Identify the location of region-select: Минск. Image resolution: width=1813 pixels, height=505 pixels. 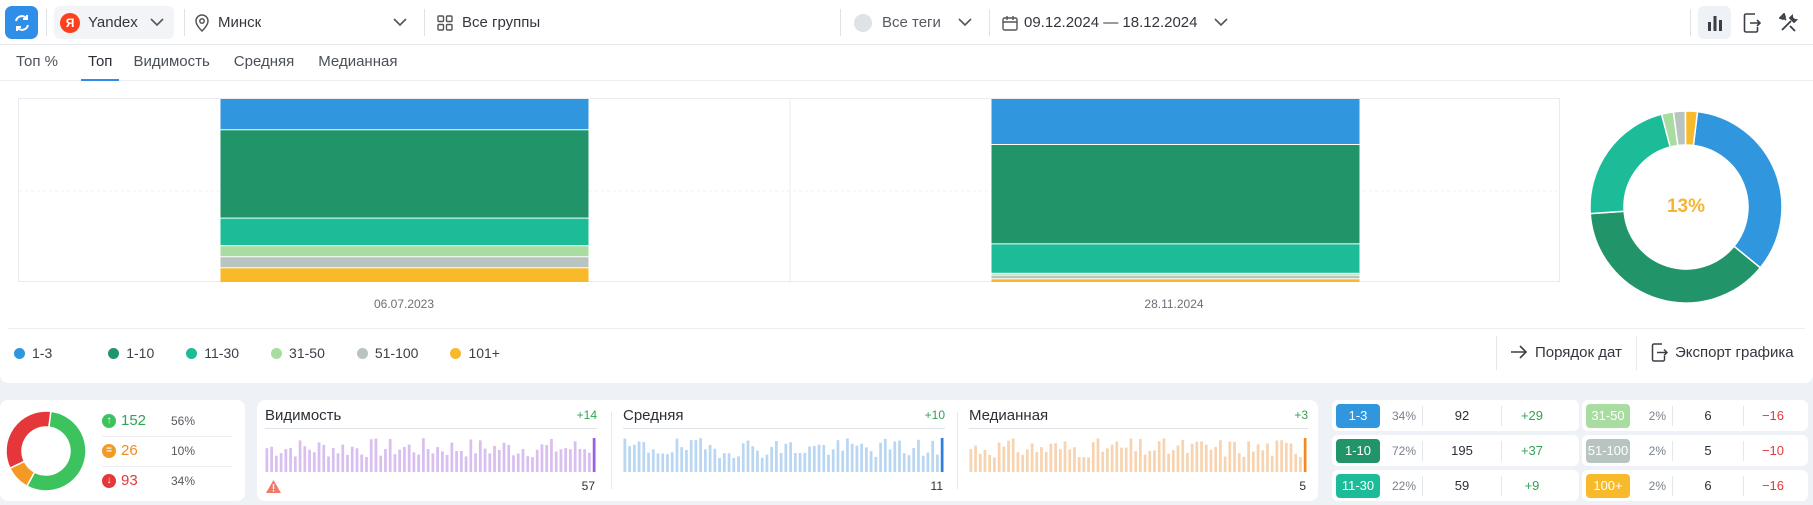
(302, 22).